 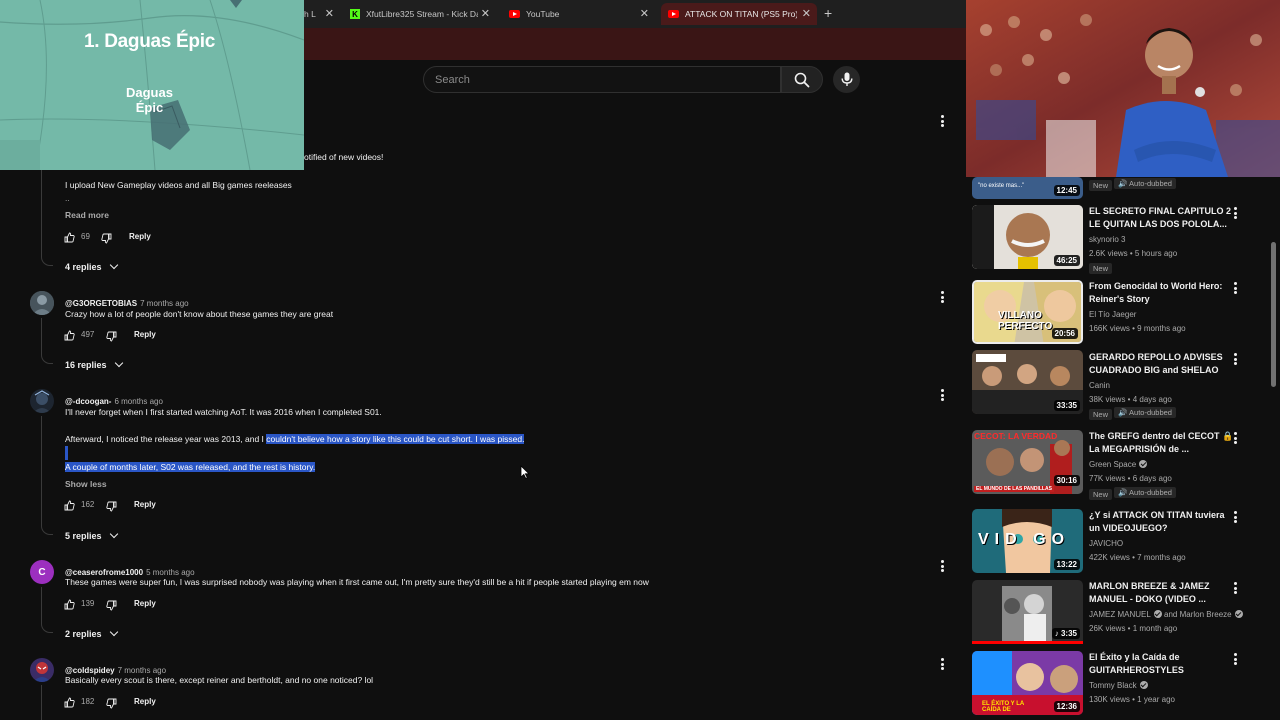 I want to click on search-icon, so click(x=802, y=79).